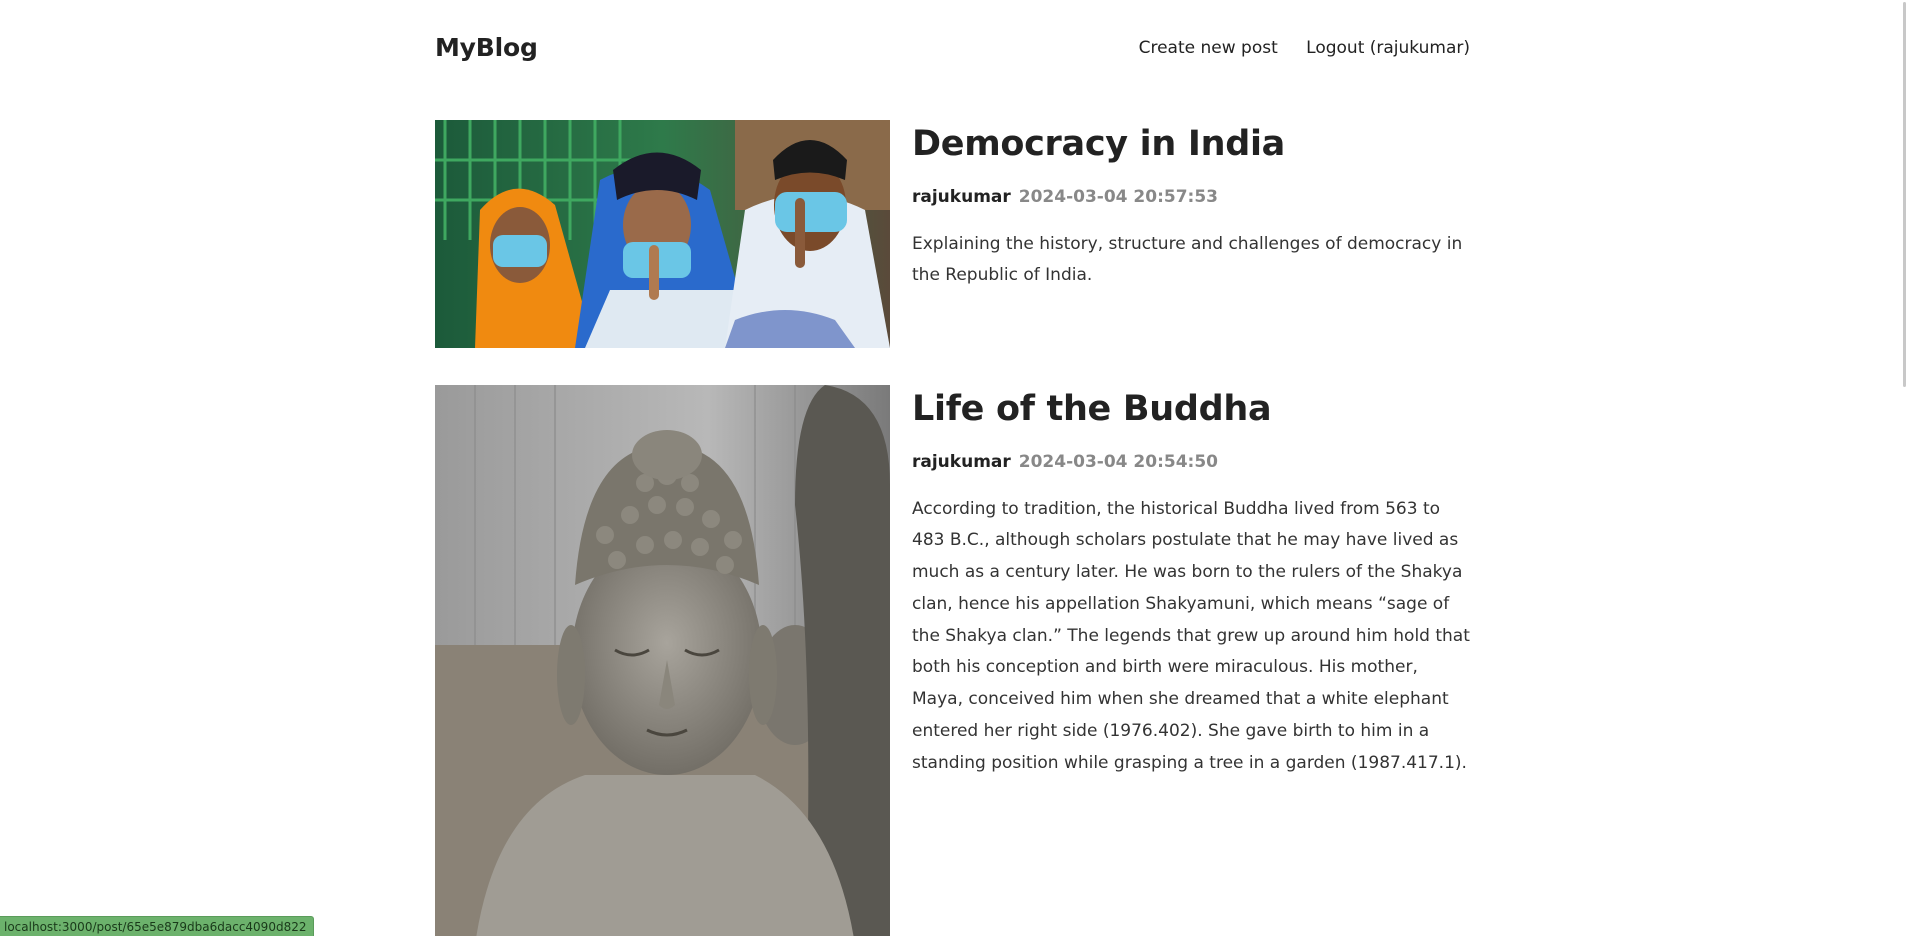  I want to click on buddha-statue-image, so click(662, 660).